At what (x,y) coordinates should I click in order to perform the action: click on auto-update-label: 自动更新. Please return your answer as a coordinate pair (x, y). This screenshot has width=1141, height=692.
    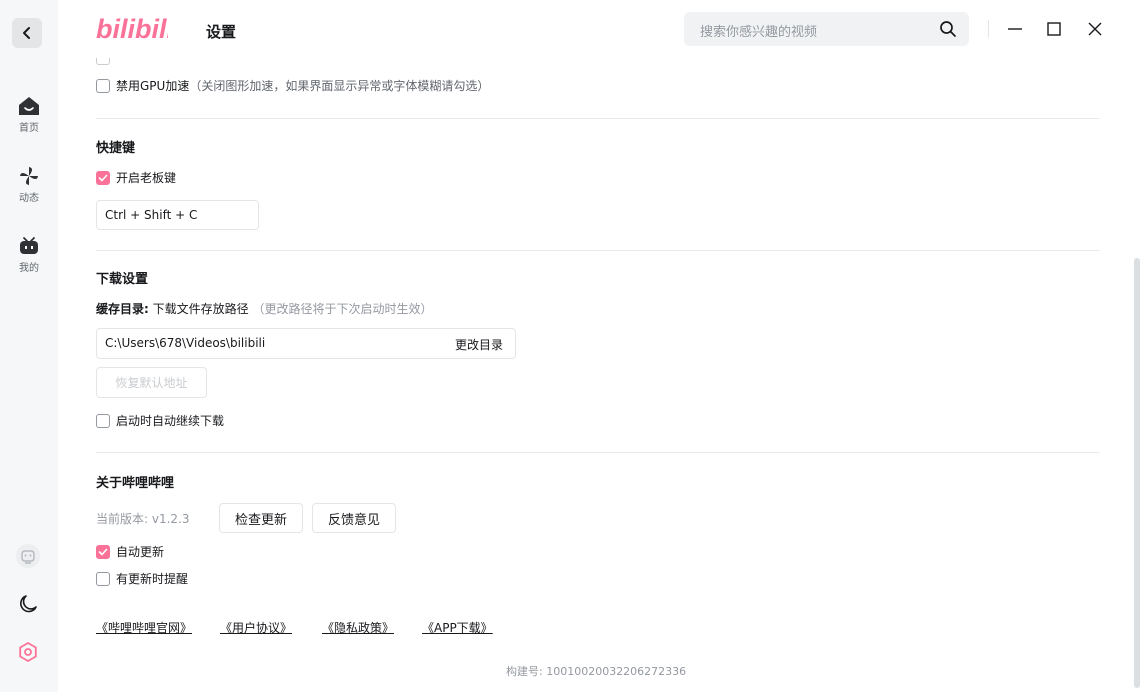
    Looking at the image, I should click on (140, 552).